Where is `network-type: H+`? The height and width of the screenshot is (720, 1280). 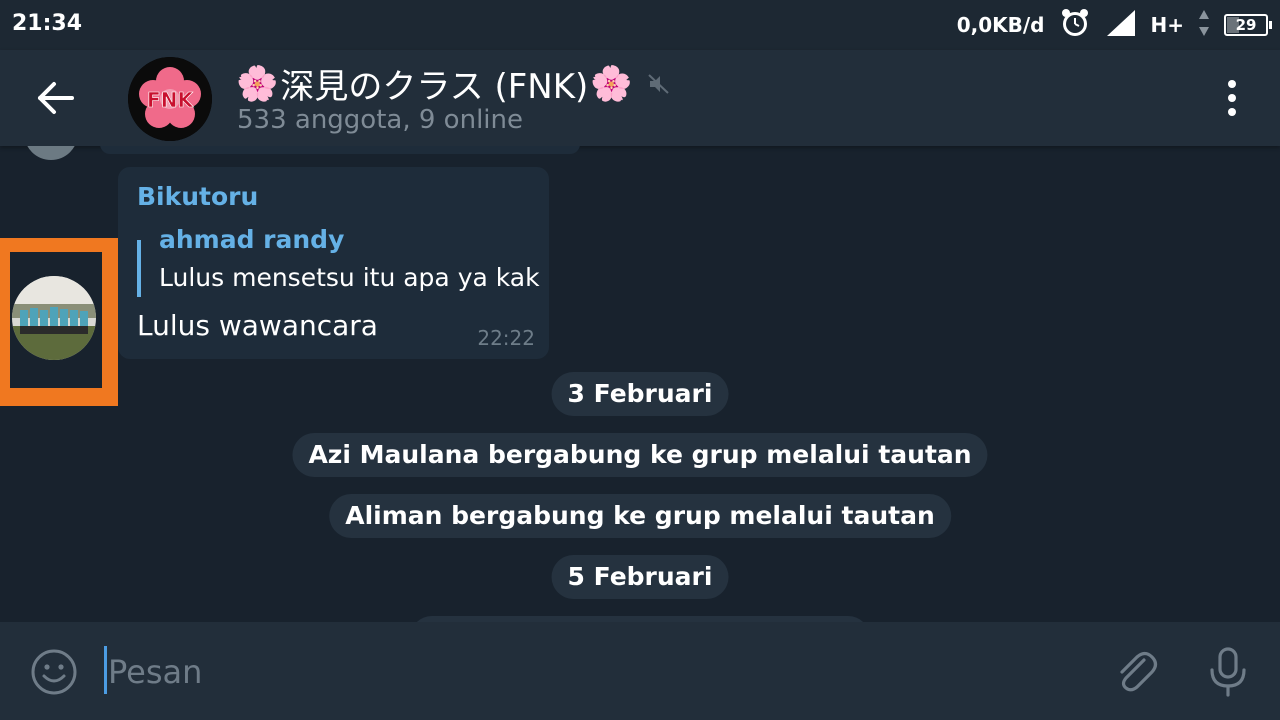
network-type: H+ is located at coordinates (1167, 25).